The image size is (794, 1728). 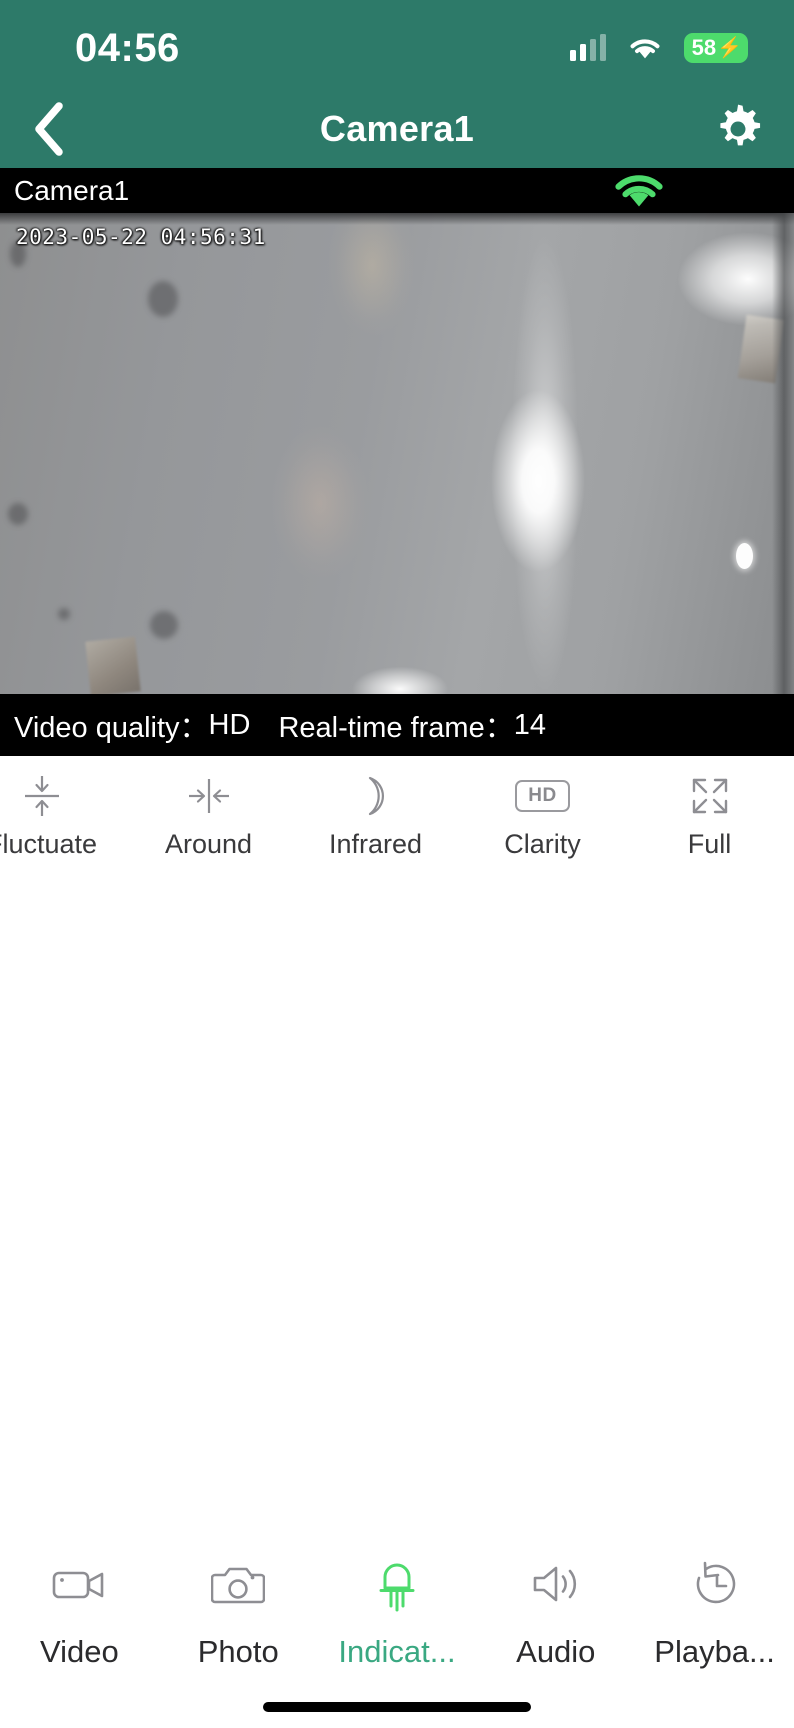 I want to click on fluctuate-arrows-icon, so click(x=42, y=796).